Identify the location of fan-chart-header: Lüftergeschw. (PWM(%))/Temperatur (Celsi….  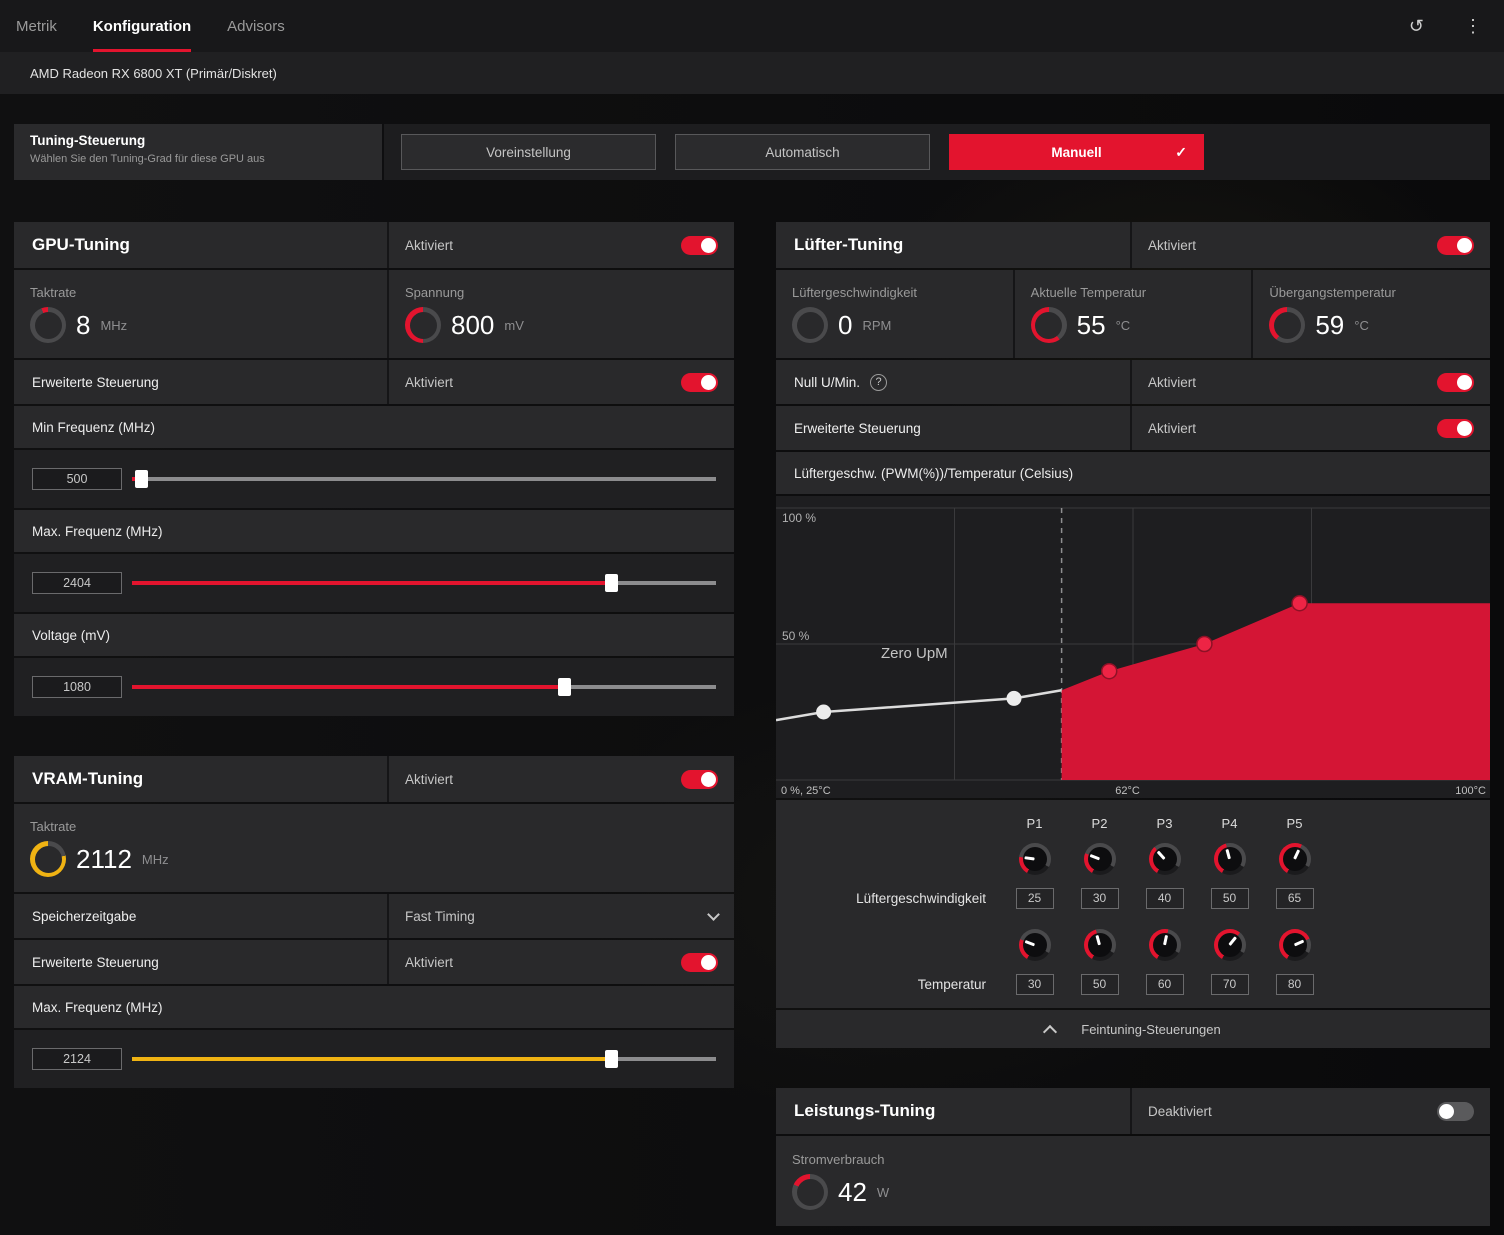
(1133, 473).